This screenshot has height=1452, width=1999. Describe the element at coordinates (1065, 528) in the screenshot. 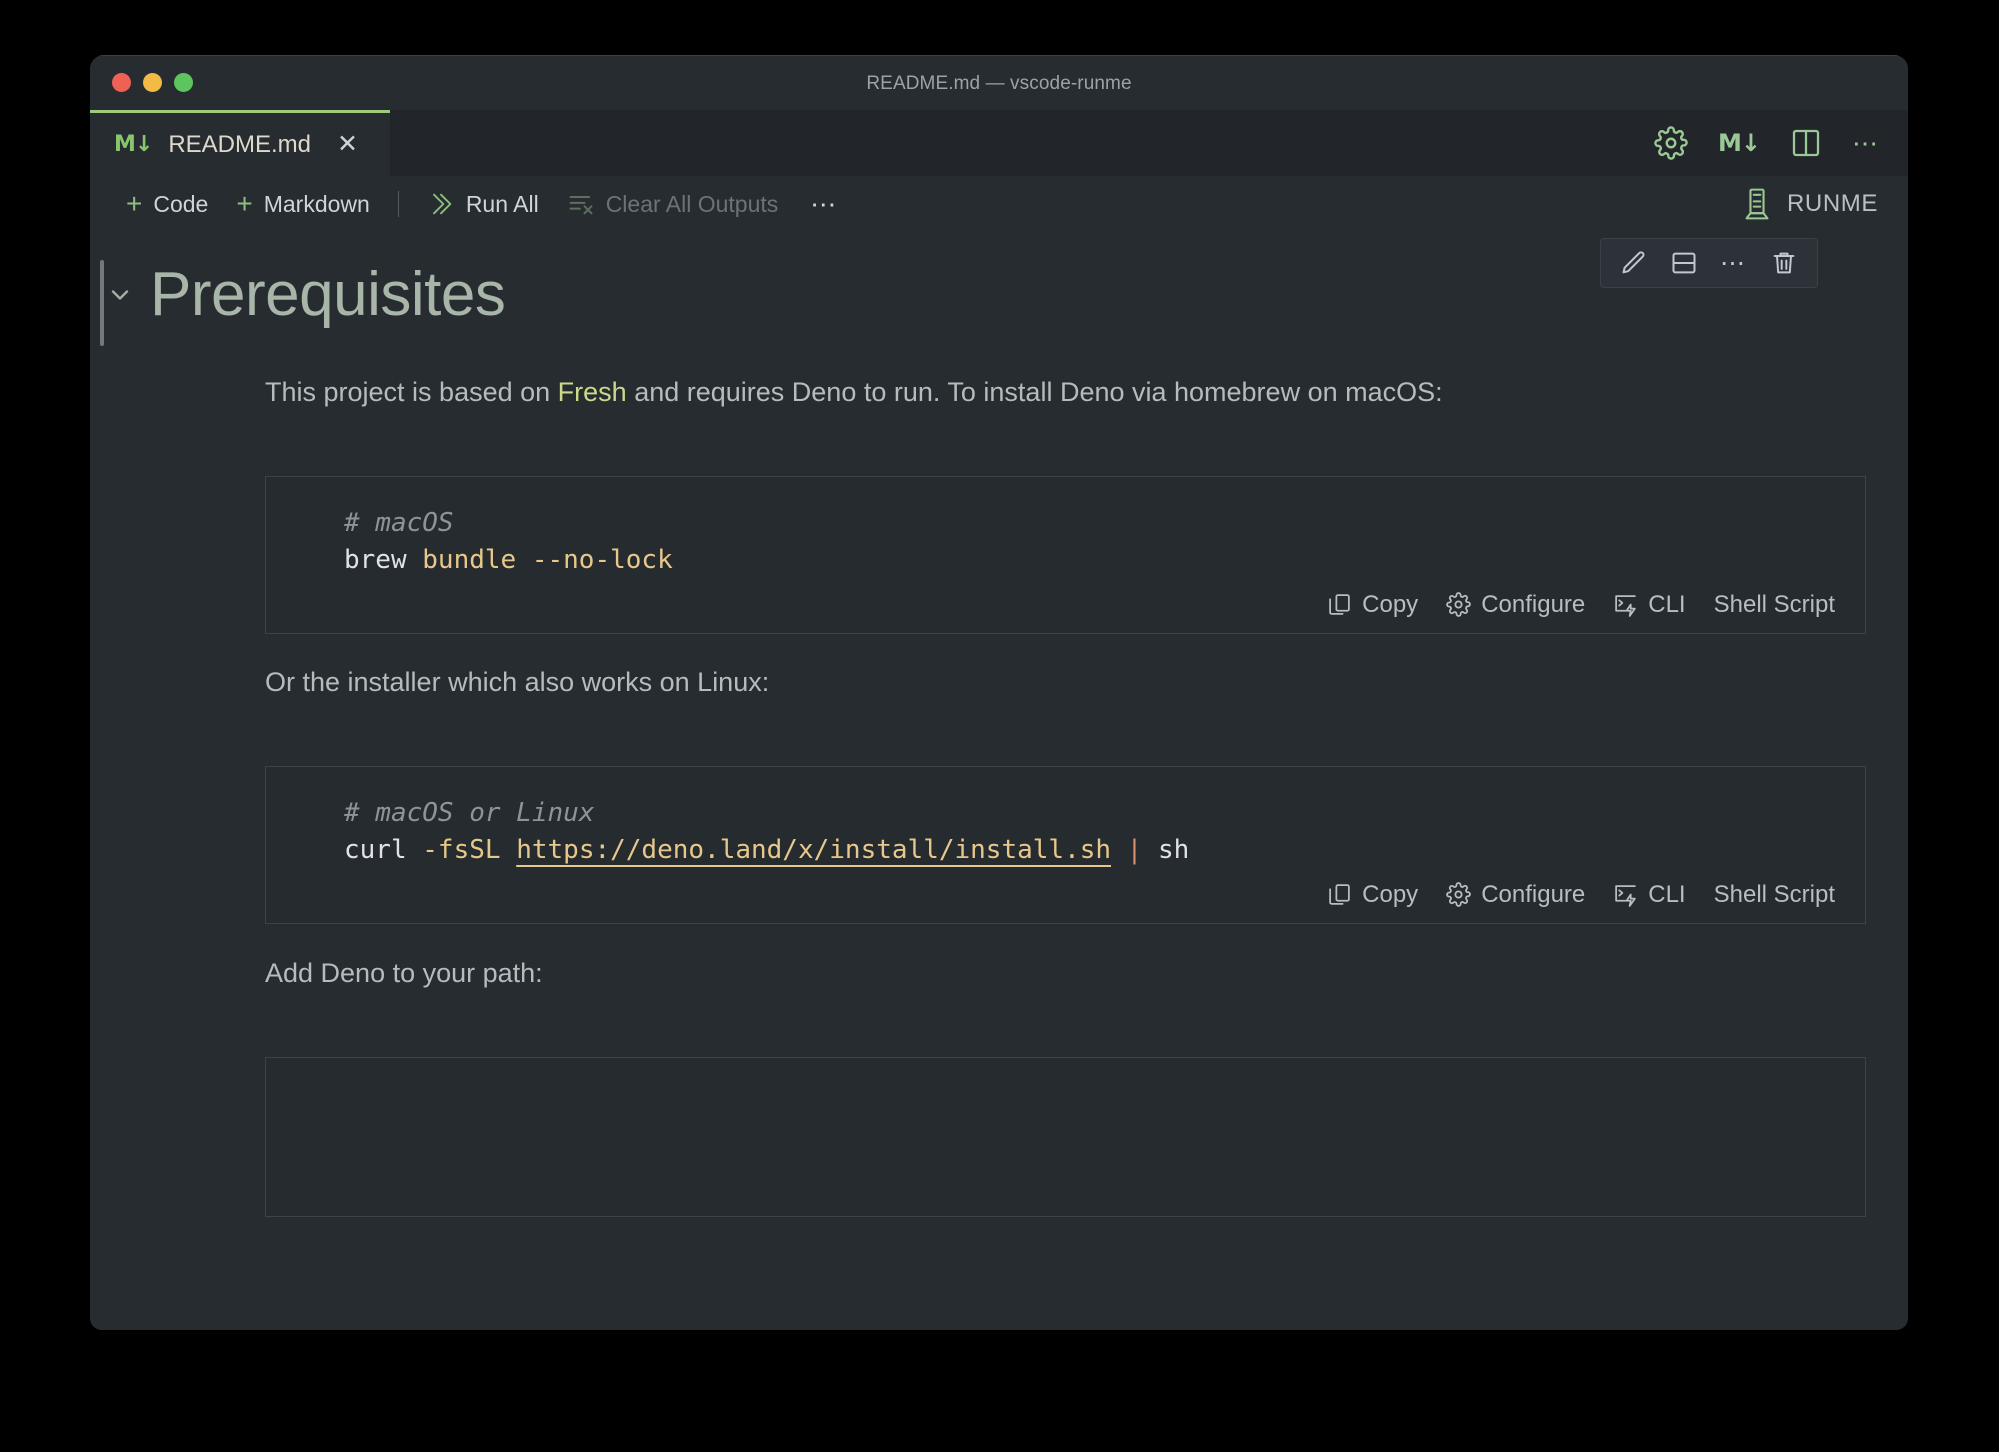

I see `code-cell-1-source: # macOS brew bundle --no-lock` at that location.